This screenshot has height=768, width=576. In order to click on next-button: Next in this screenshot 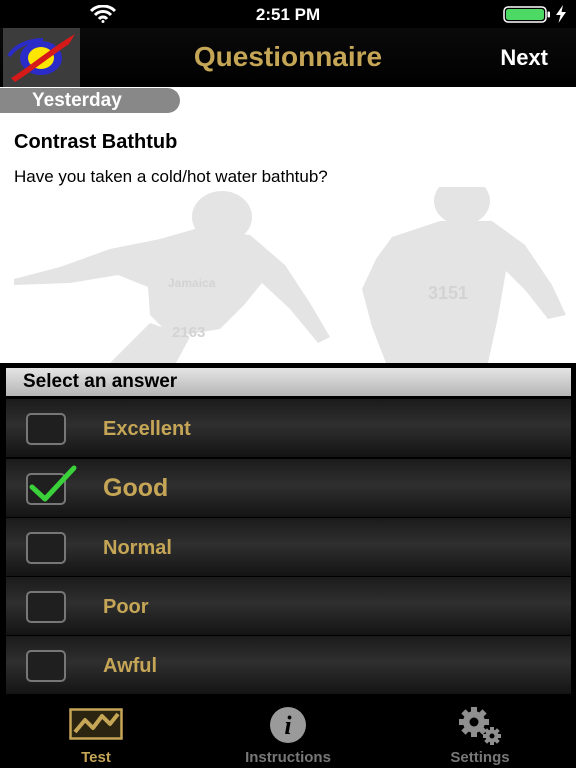, I will do `click(524, 58)`.